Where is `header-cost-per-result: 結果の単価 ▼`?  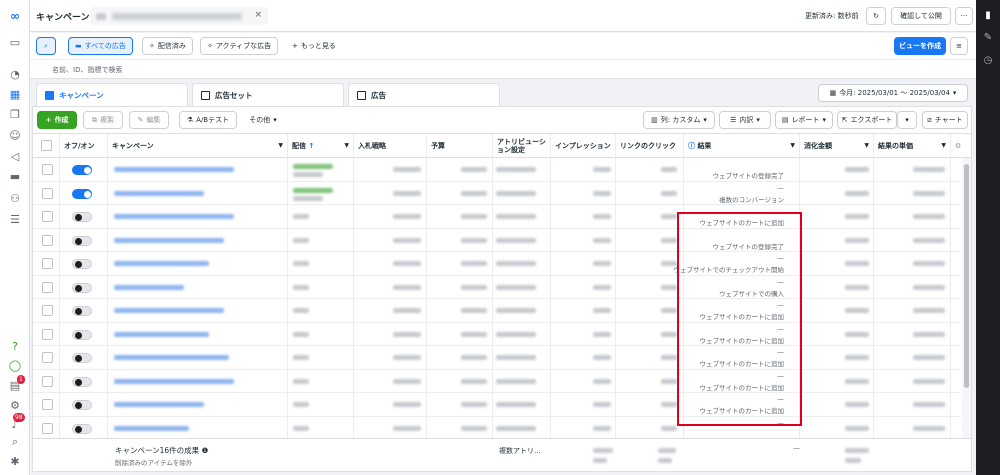 header-cost-per-result: 結果の単価 ▼ is located at coordinates (912, 146).